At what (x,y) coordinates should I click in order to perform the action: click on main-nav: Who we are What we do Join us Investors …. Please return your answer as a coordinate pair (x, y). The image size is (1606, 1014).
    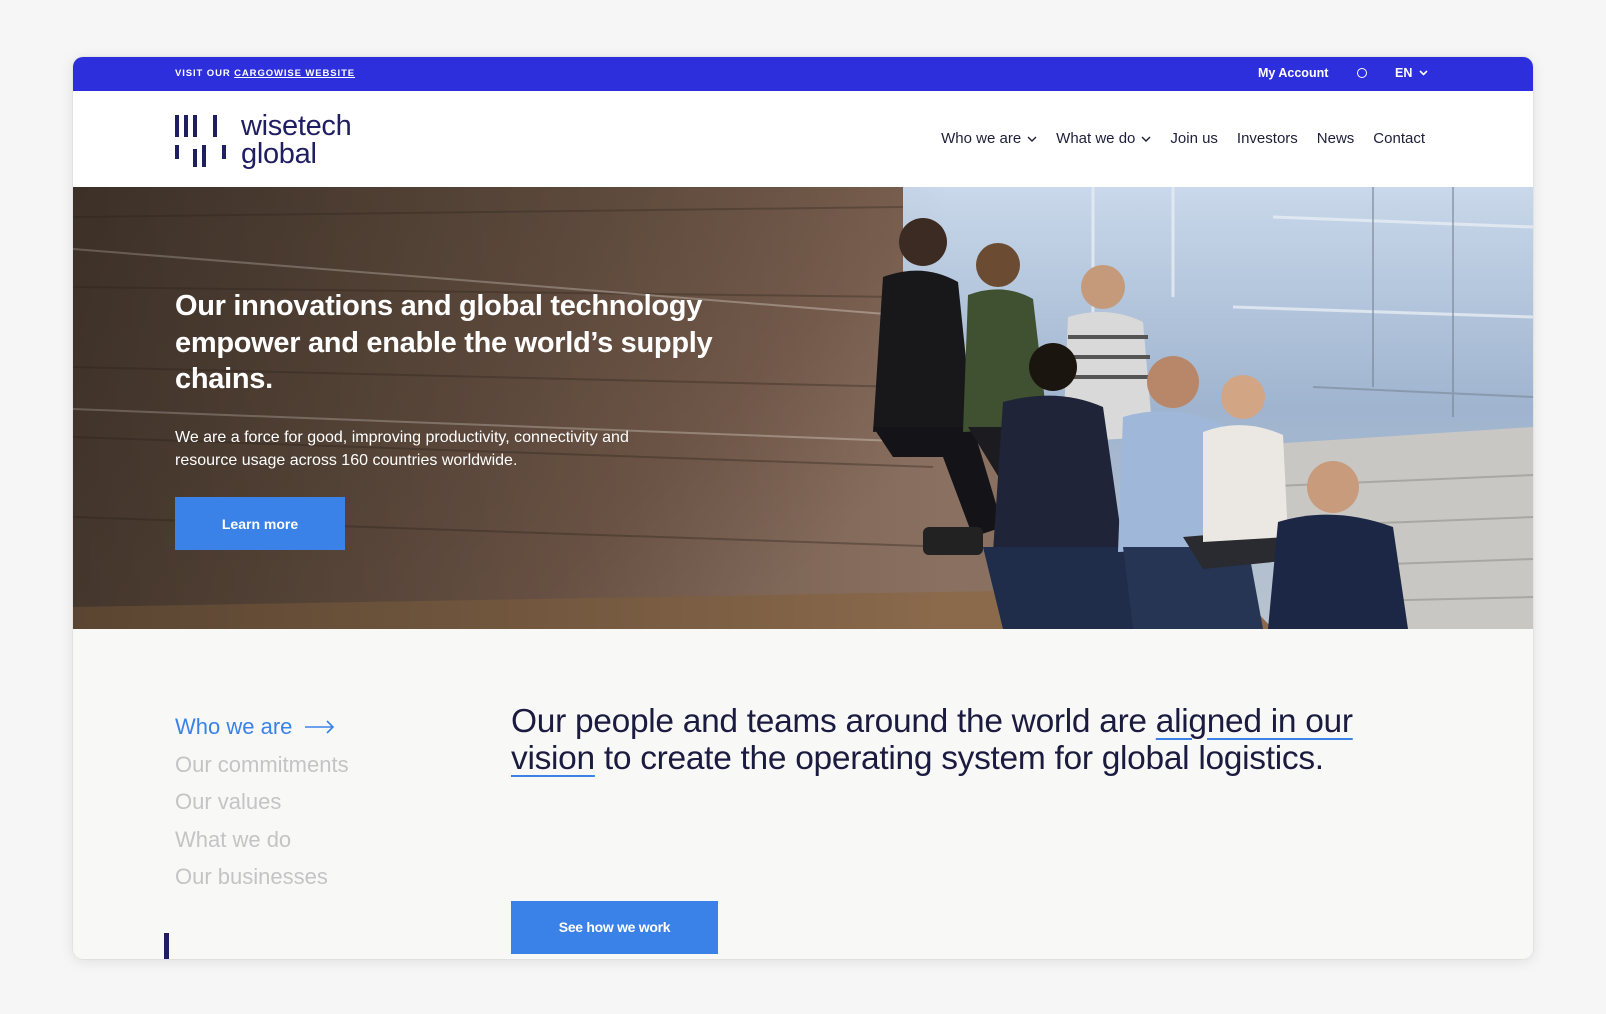
    Looking at the image, I should click on (1183, 138).